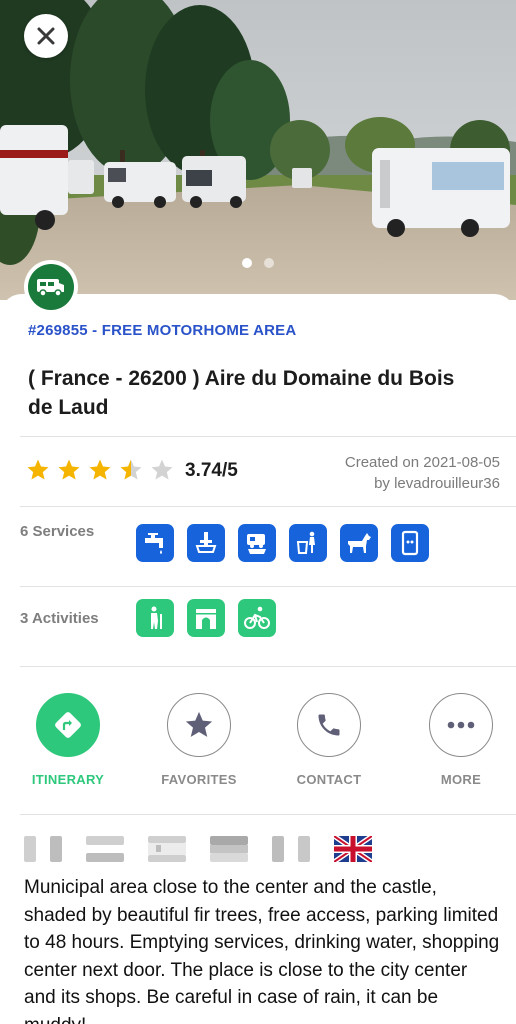  What do you see at coordinates (359, 543) in the screenshot?
I see `pets-allowed-icon` at bounding box center [359, 543].